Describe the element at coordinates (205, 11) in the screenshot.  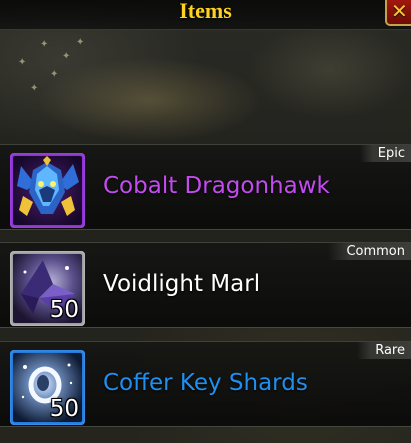
I see `window-title: Items` at that location.